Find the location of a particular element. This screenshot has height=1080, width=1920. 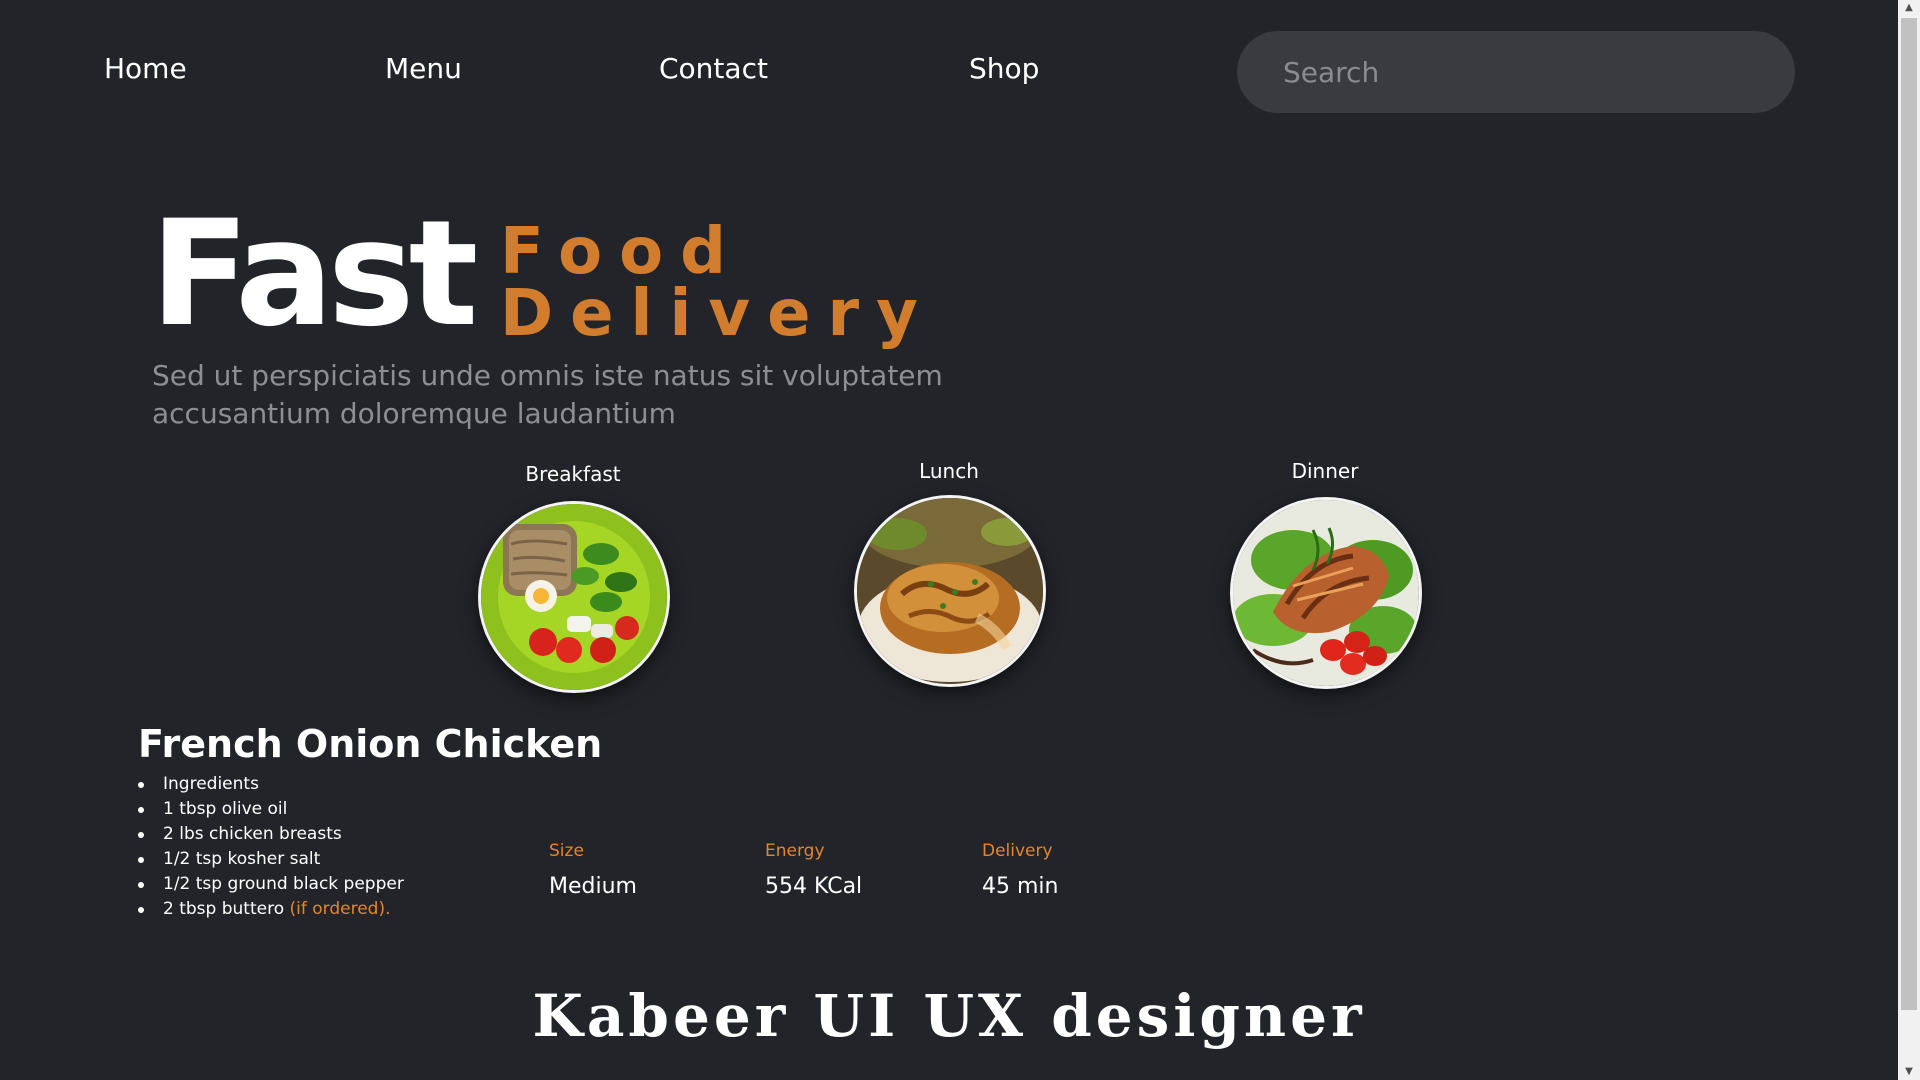

recipe-title: French Onion Chicken is located at coordinates (370, 744).